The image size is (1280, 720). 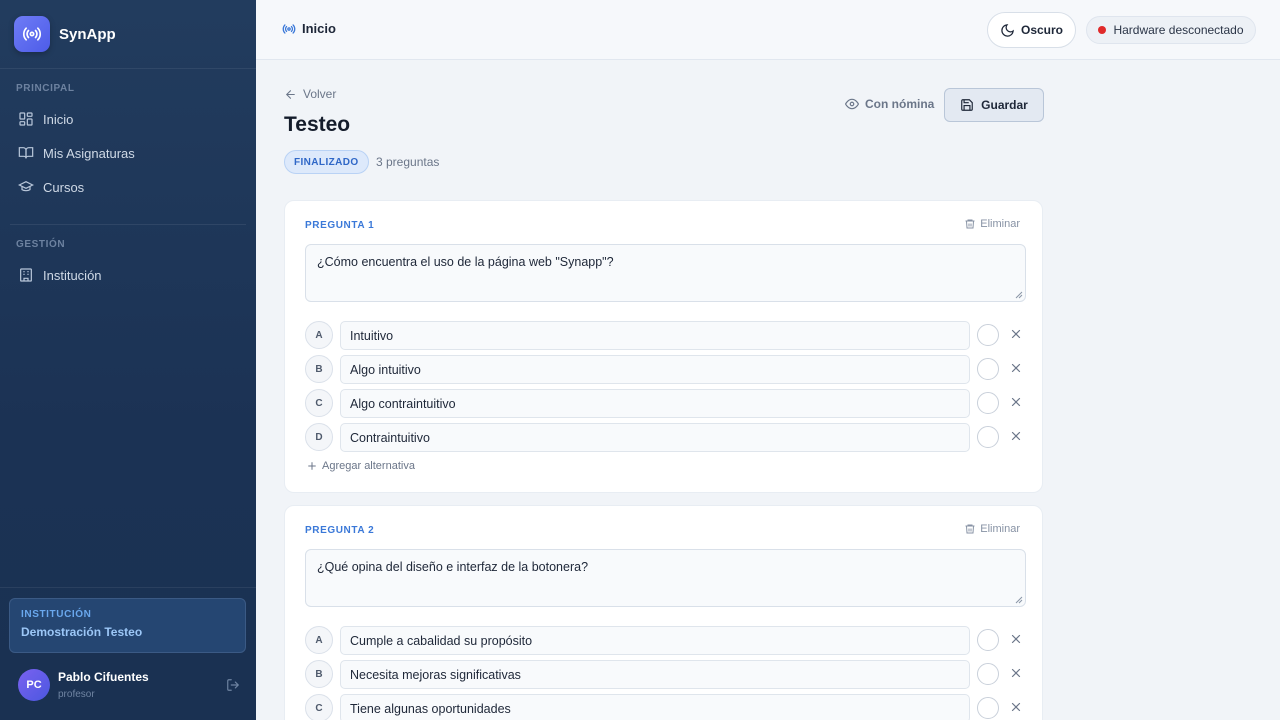 What do you see at coordinates (58, 119) in the screenshot?
I see `sidebar-item-label: Inicio` at bounding box center [58, 119].